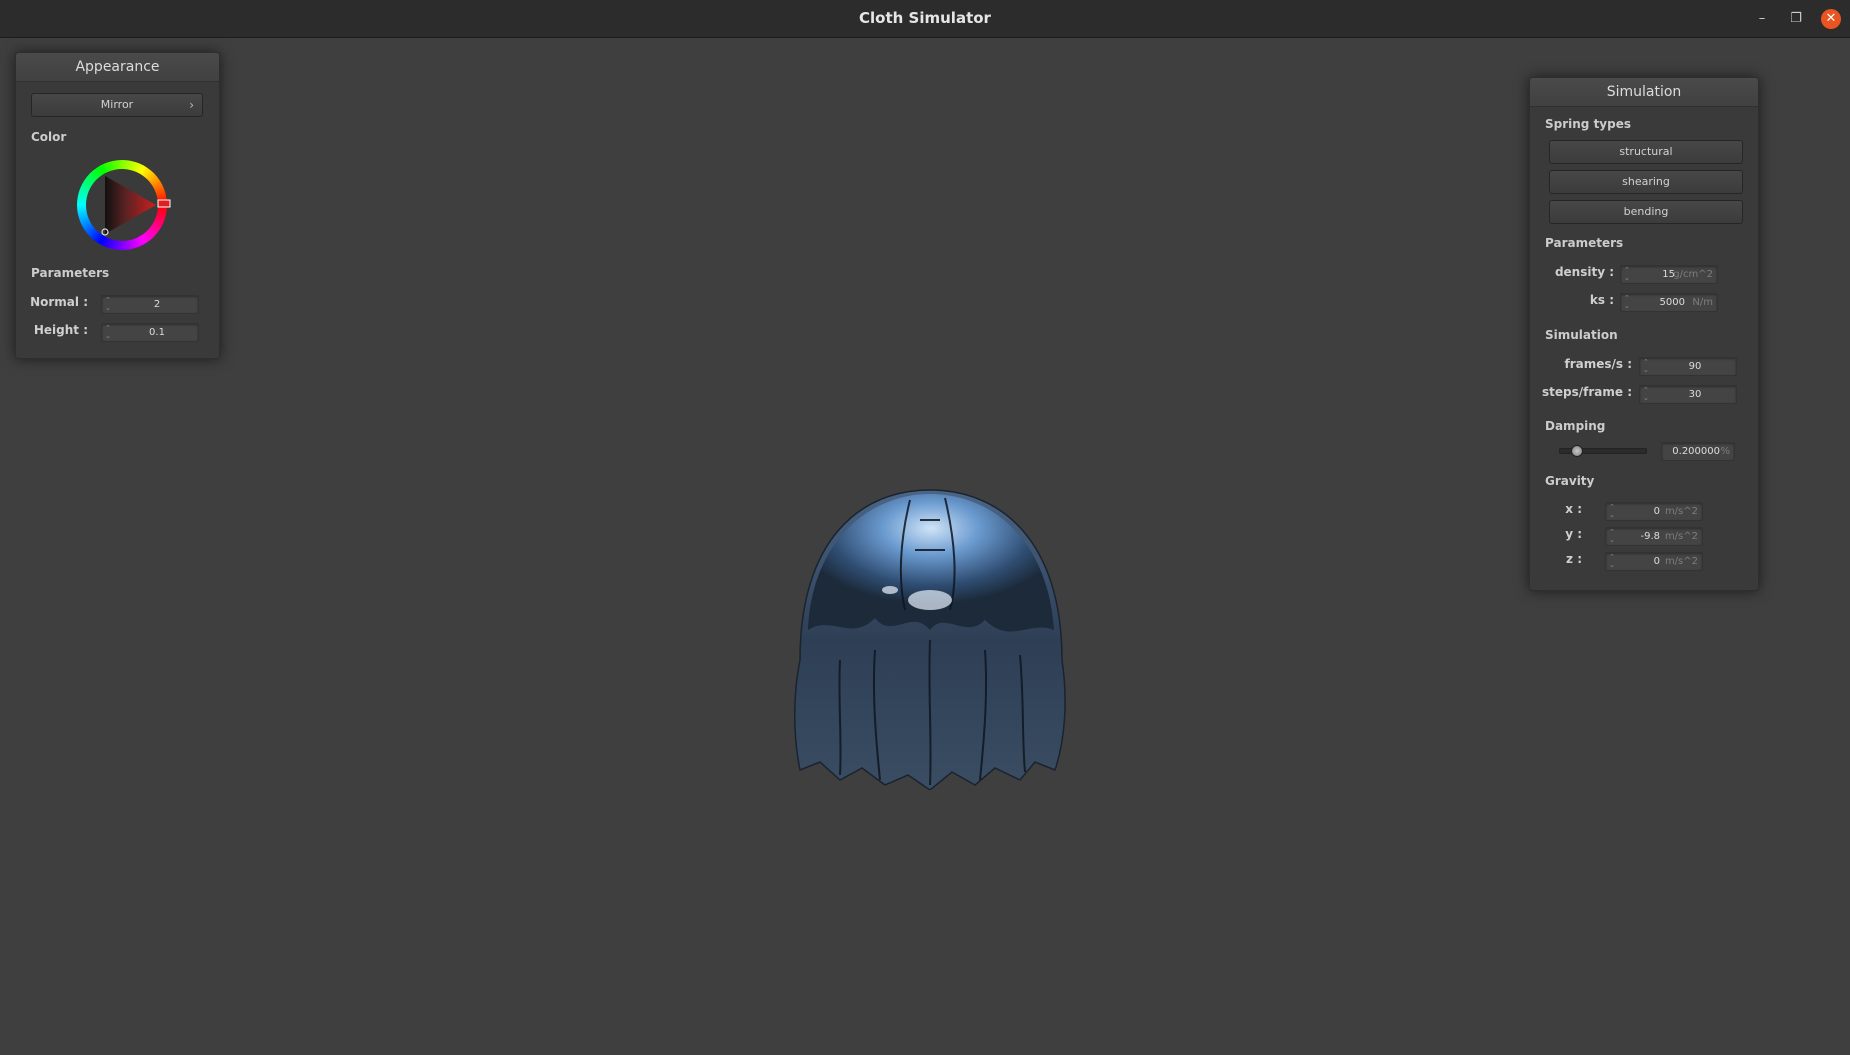  What do you see at coordinates (1681, 561) in the screenshot?
I see `gravity-z-unit: m/s^2` at bounding box center [1681, 561].